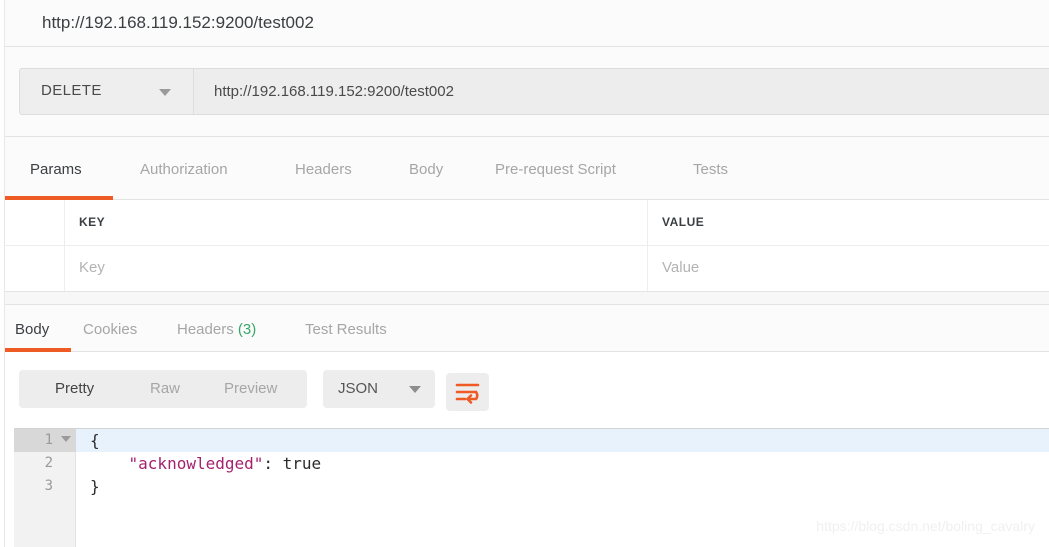 The height and width of the screenshot is (547, 1049). I want to click on view-mode-pretty: Pretty, so click(74, 388).